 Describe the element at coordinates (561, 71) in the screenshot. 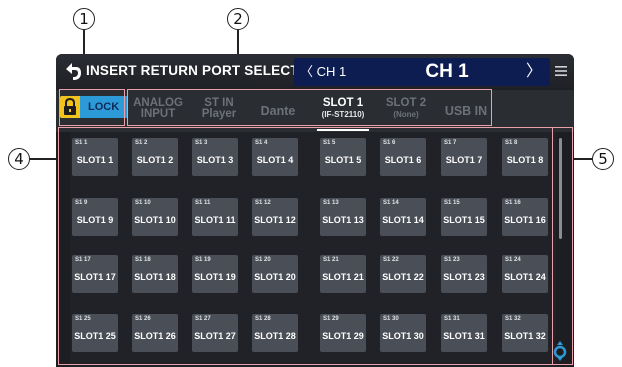

I see `hamburger-menu-icon` at that location.